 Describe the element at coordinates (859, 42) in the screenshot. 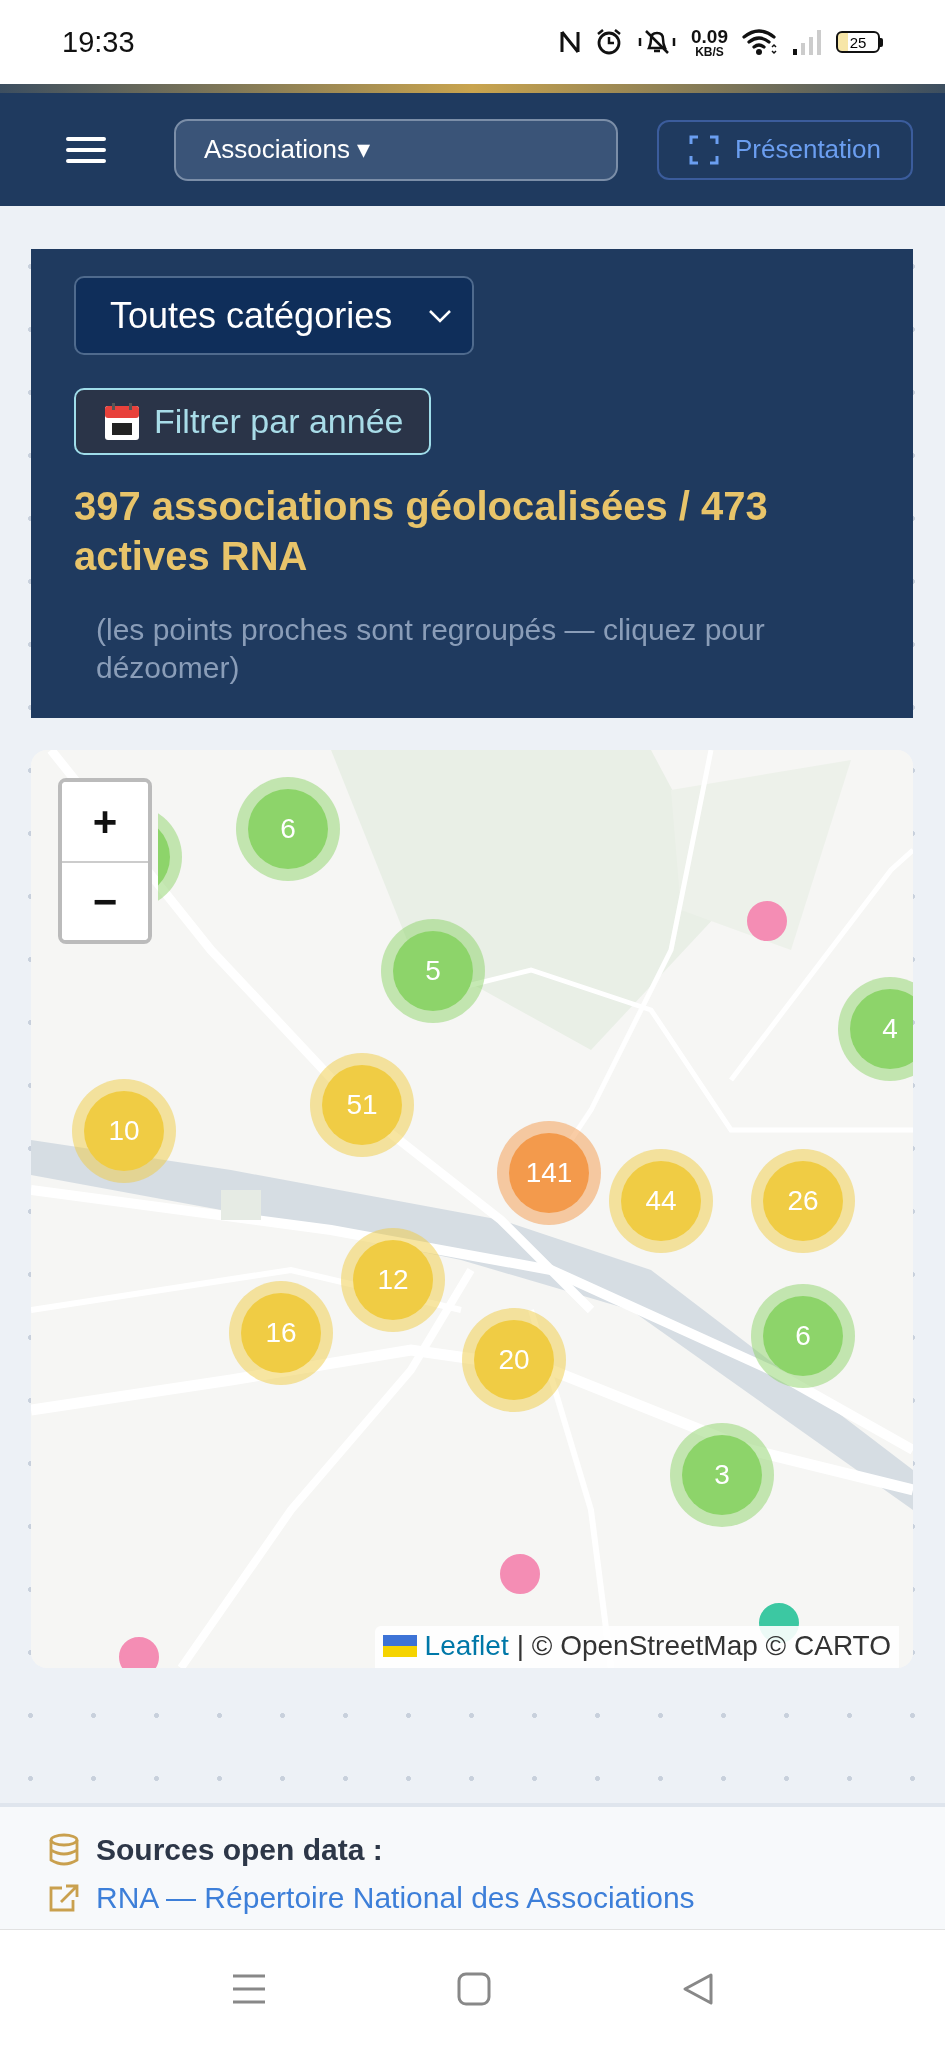

I see `battery-icon: 25` at that location.